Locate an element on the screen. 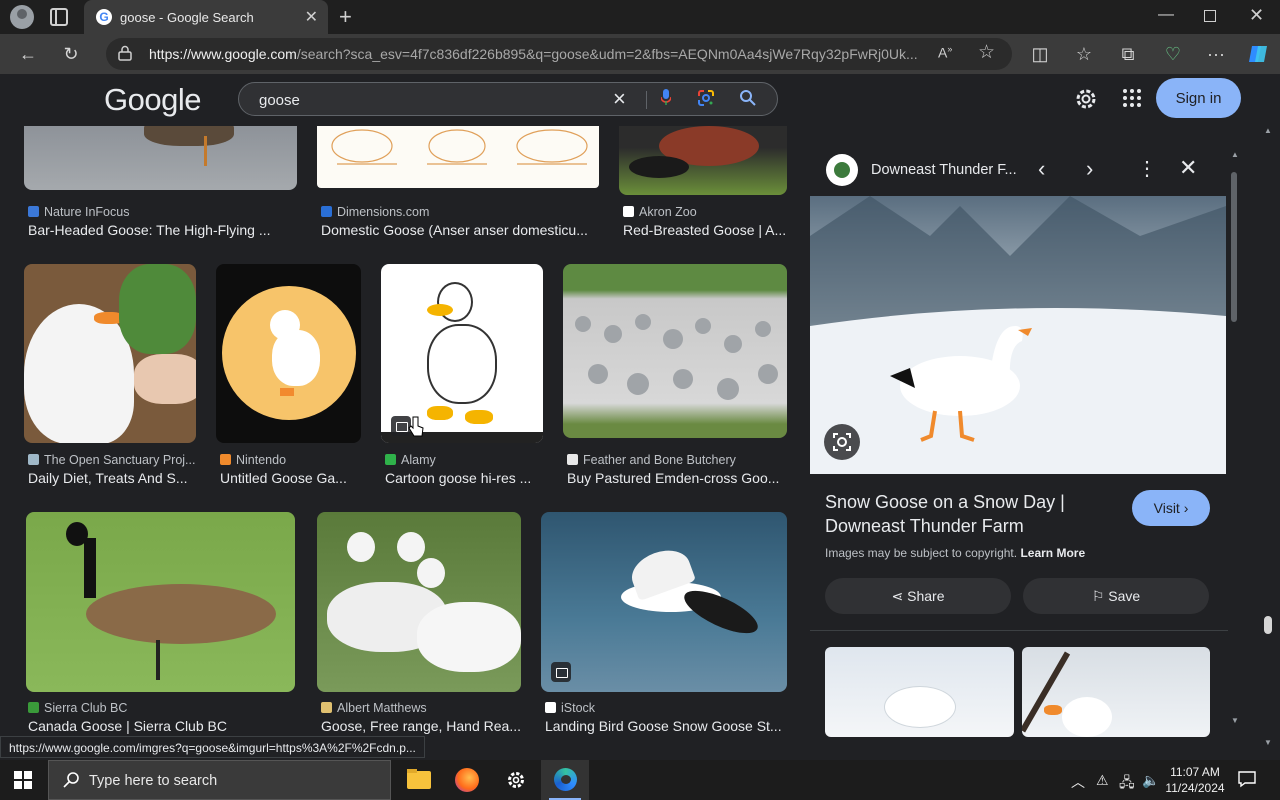 This screenshot has height=800, width=1280. notification-icon is located at coordinates (1247, 779).